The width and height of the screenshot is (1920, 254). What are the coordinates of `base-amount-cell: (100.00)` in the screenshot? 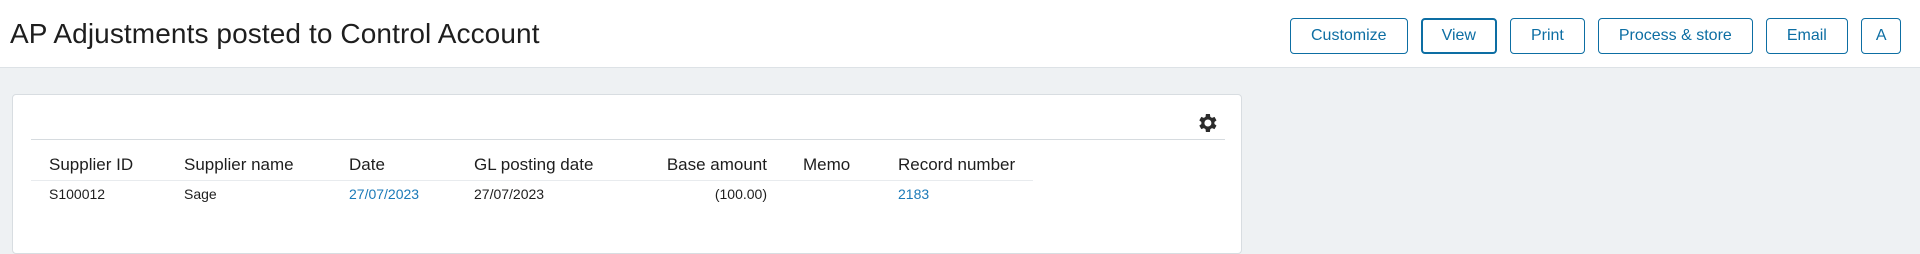 It's located at (740, 194).